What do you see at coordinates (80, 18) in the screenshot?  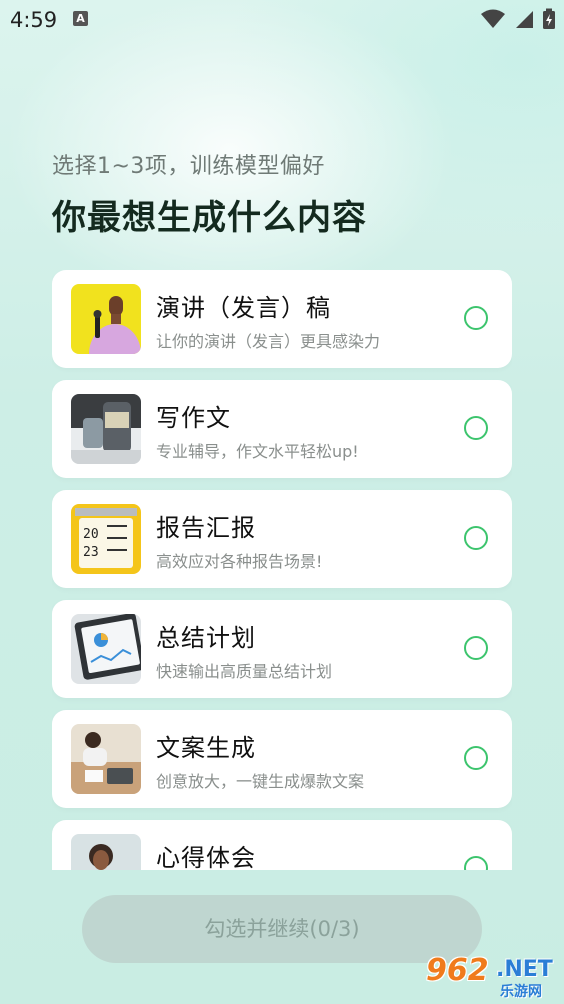 I see `a-icon: A` at bounding box center [80, 18].